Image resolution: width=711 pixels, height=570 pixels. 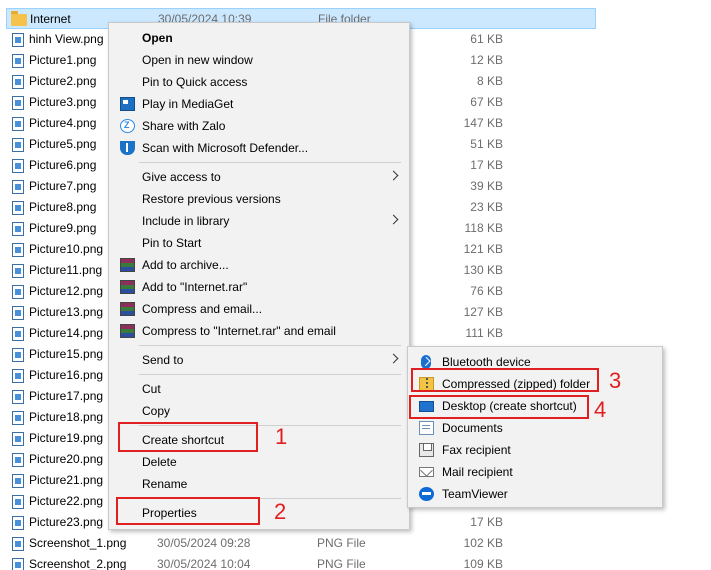 I want to click on menu-send-to: Send to, so click(x=259, y=360).